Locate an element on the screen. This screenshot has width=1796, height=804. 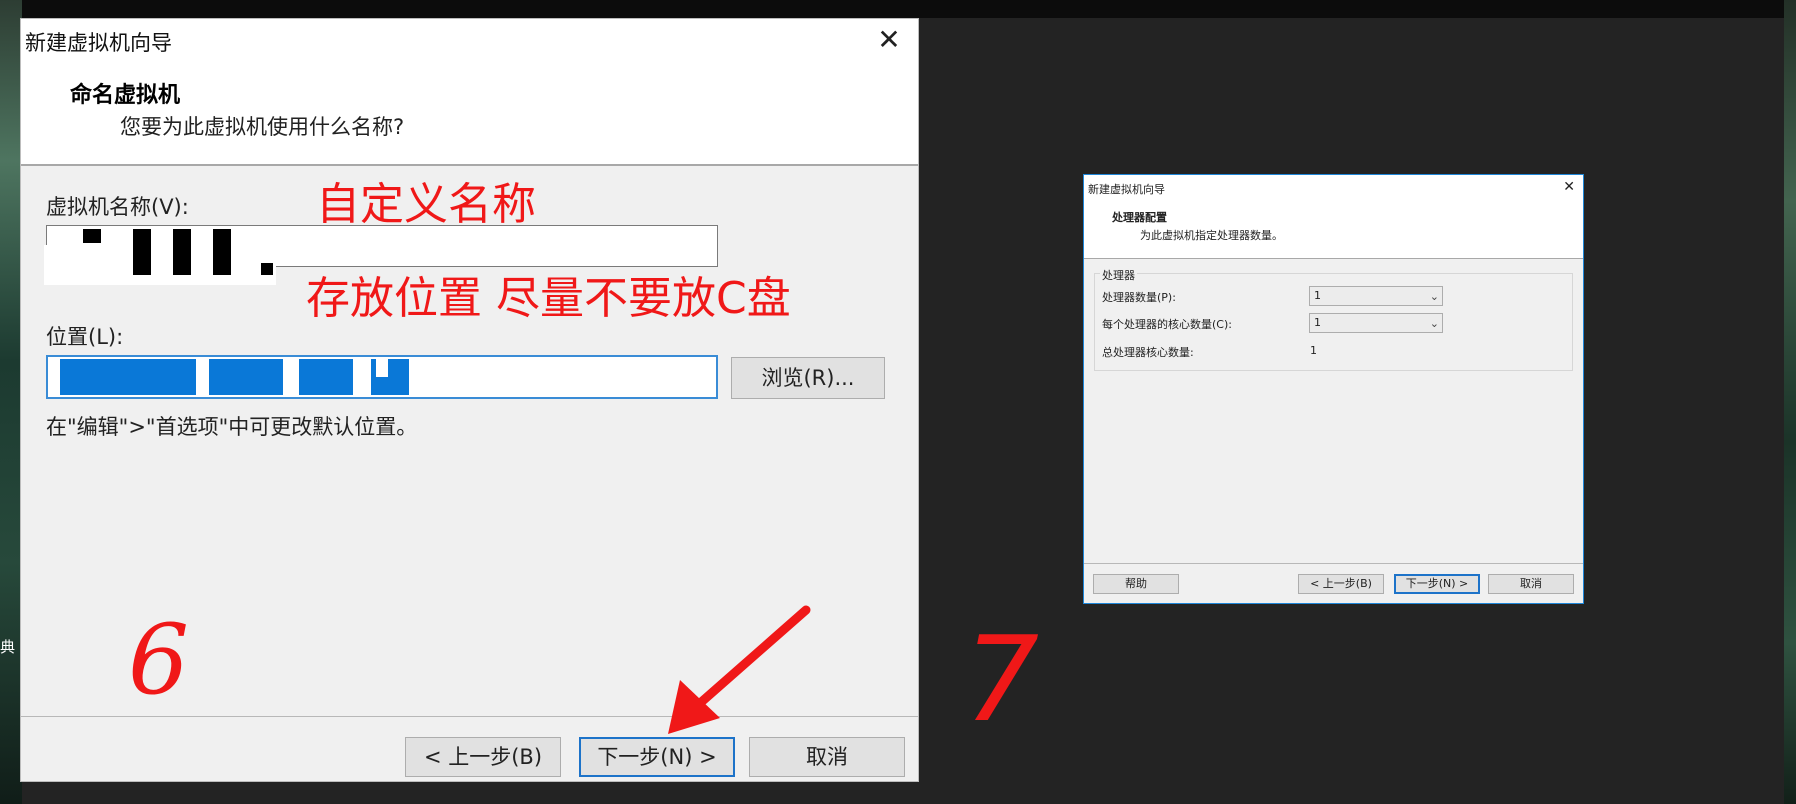
total-cores-value: 1 is located at coordinates (1313, 350).